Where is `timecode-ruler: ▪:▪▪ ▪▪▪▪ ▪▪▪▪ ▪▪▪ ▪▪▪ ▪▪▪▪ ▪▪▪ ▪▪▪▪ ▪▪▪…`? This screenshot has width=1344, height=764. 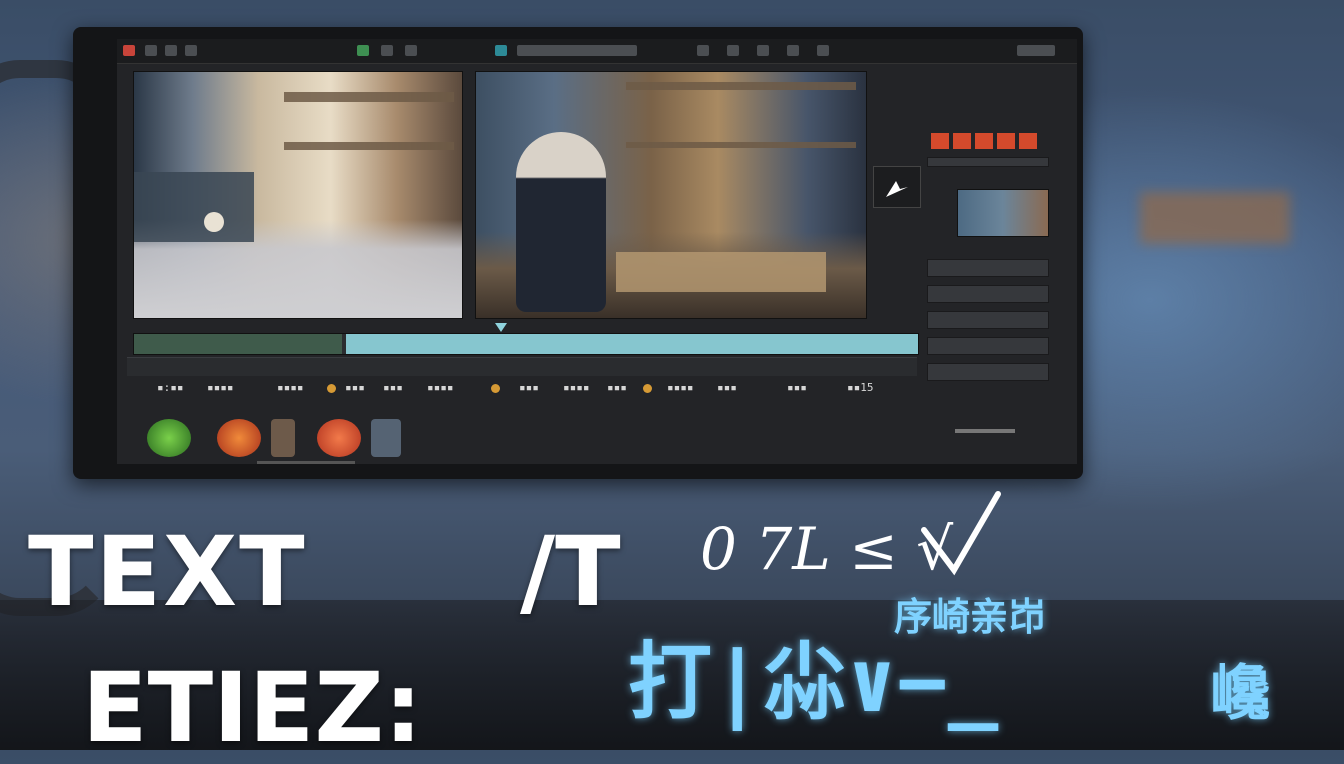 timecode-ruler: ▪:▪▪ ▪▪▪▪ ▪▪▪▪ ▪▪▪ ▪▪▪ ▪▪▪▪ ▪▪▪ ▪▪▪▪ ▪▪▪… is located at coordinates (522, 390).